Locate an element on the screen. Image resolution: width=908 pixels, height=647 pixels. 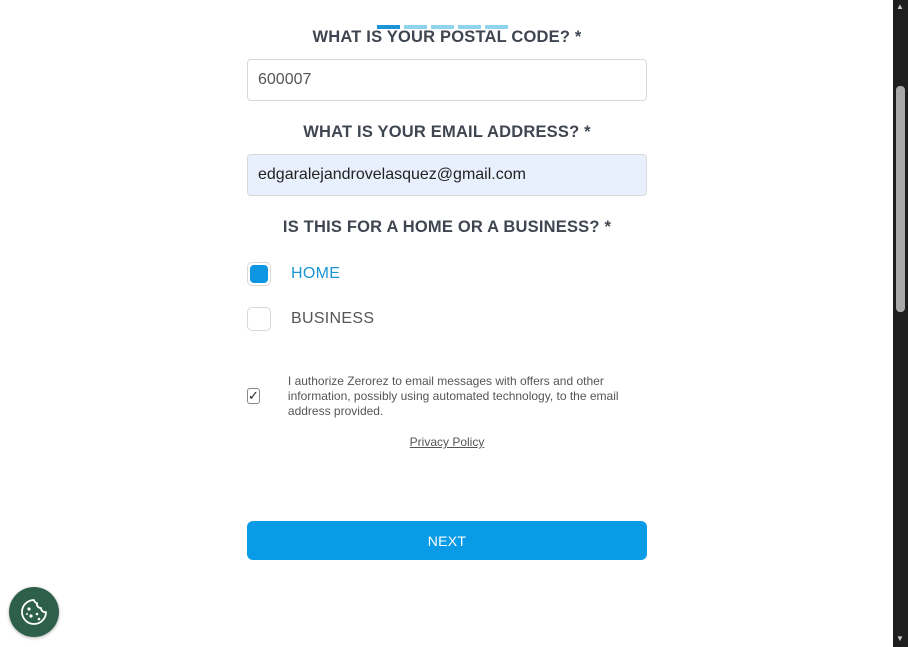
scroll-up-icon: ▲ is located at coordinates (900, 6).